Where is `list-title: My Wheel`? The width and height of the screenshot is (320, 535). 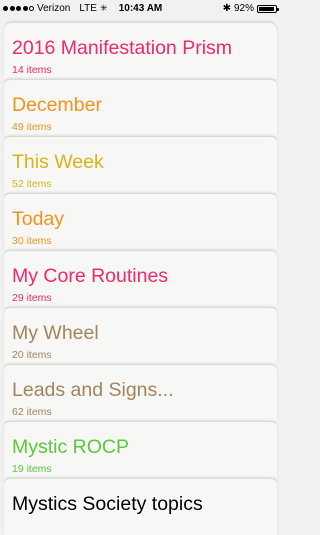 list-title: My Wheel is located at coordinates (55, 333).